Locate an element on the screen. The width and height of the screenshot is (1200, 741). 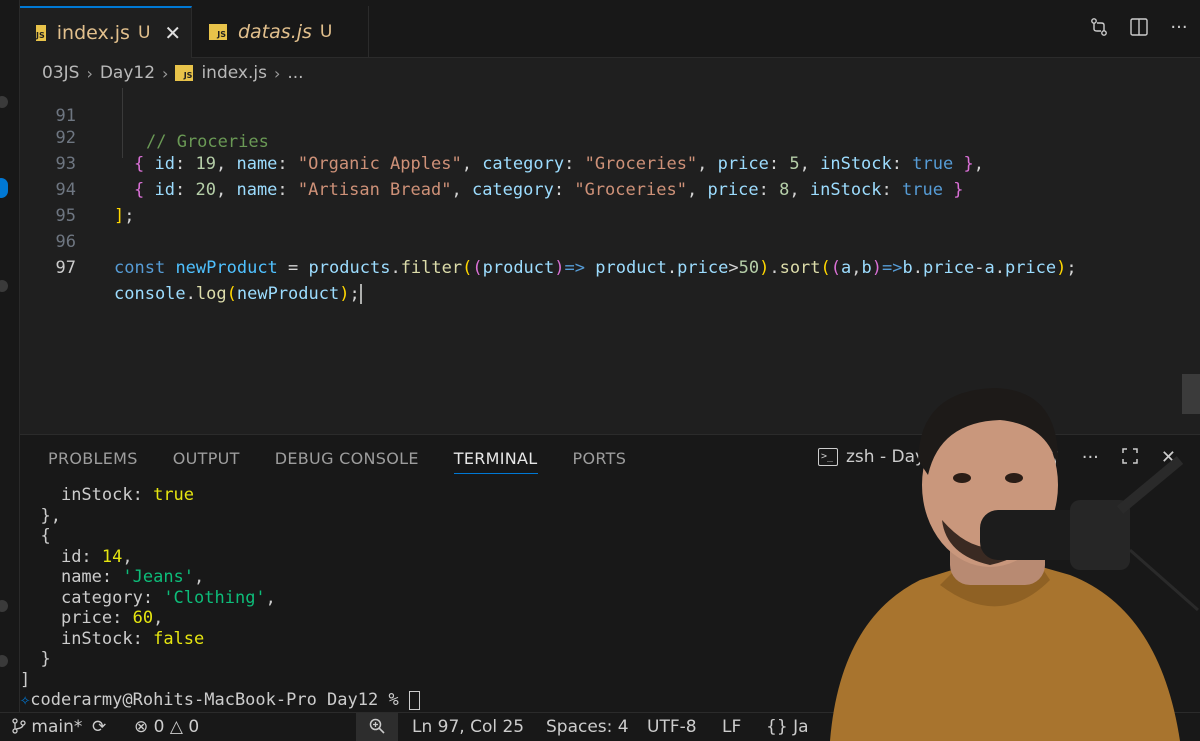
maximize-icon is located at coordinates (1130, 459).